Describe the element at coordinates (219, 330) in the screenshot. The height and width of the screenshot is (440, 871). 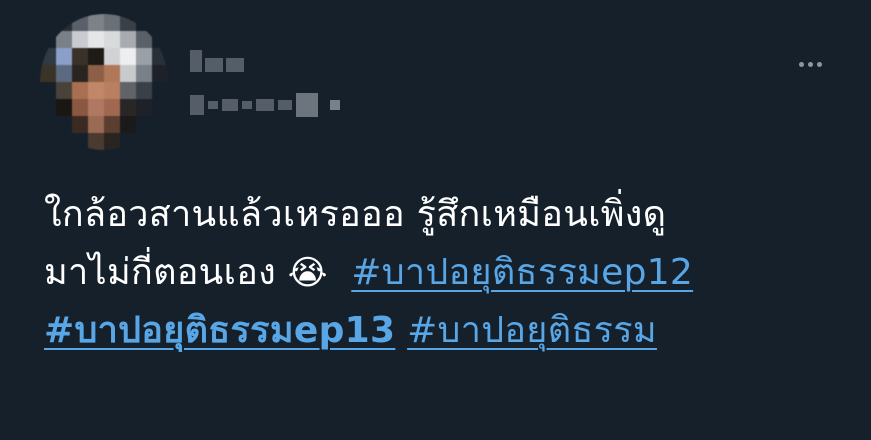
I see `hashtag-ep13-link: #บาปอยุติธรรมep13` at that location.